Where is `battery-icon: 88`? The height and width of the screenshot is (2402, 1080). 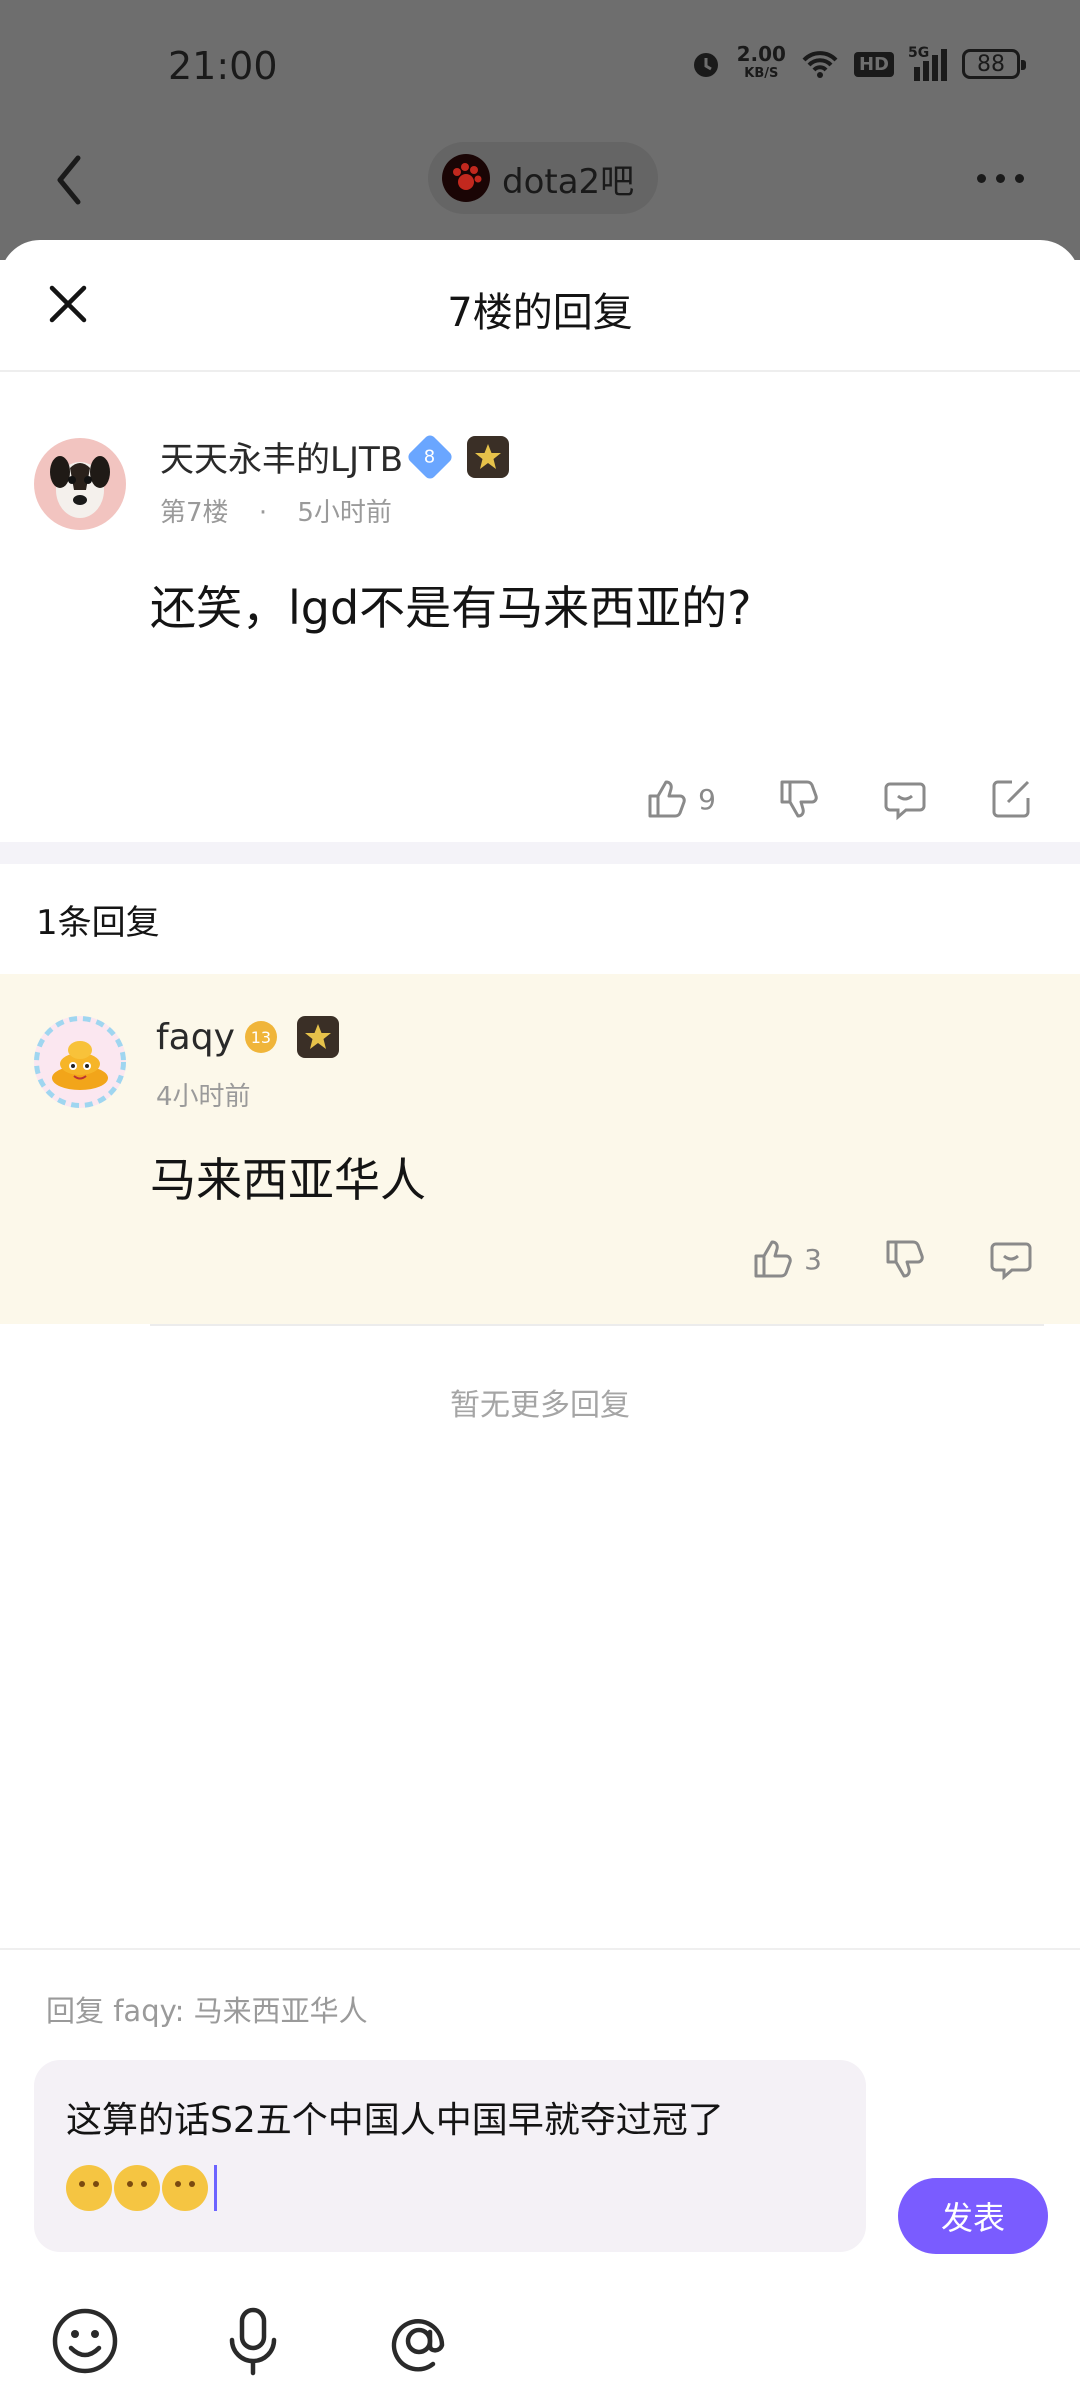 battery-icon: 88 is located at coordinates (994, 64).